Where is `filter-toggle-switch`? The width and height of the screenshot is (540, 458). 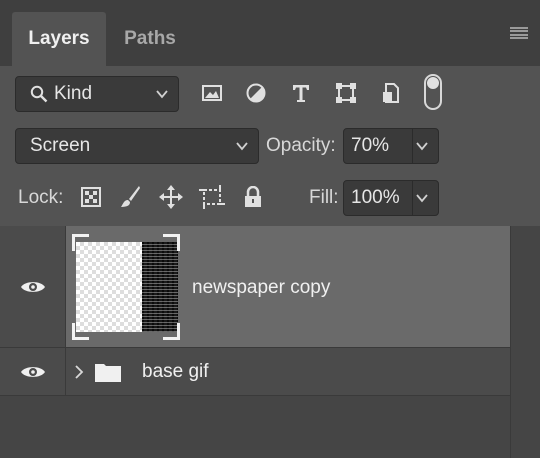
filter-toggle-switch is located at coordinates (433, 92).